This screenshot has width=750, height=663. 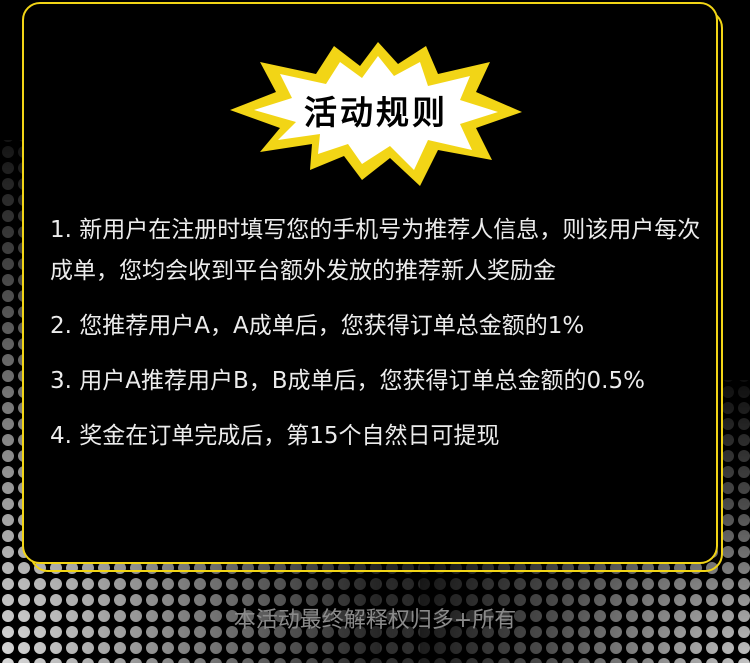 What do you see at coordinates (347, 381) in the screenshot?
I see `rule-item-3: 3. 用户A推荐用户B，B成单后，您获得订单总金额的0.5%` at bounding box center [347, 381].